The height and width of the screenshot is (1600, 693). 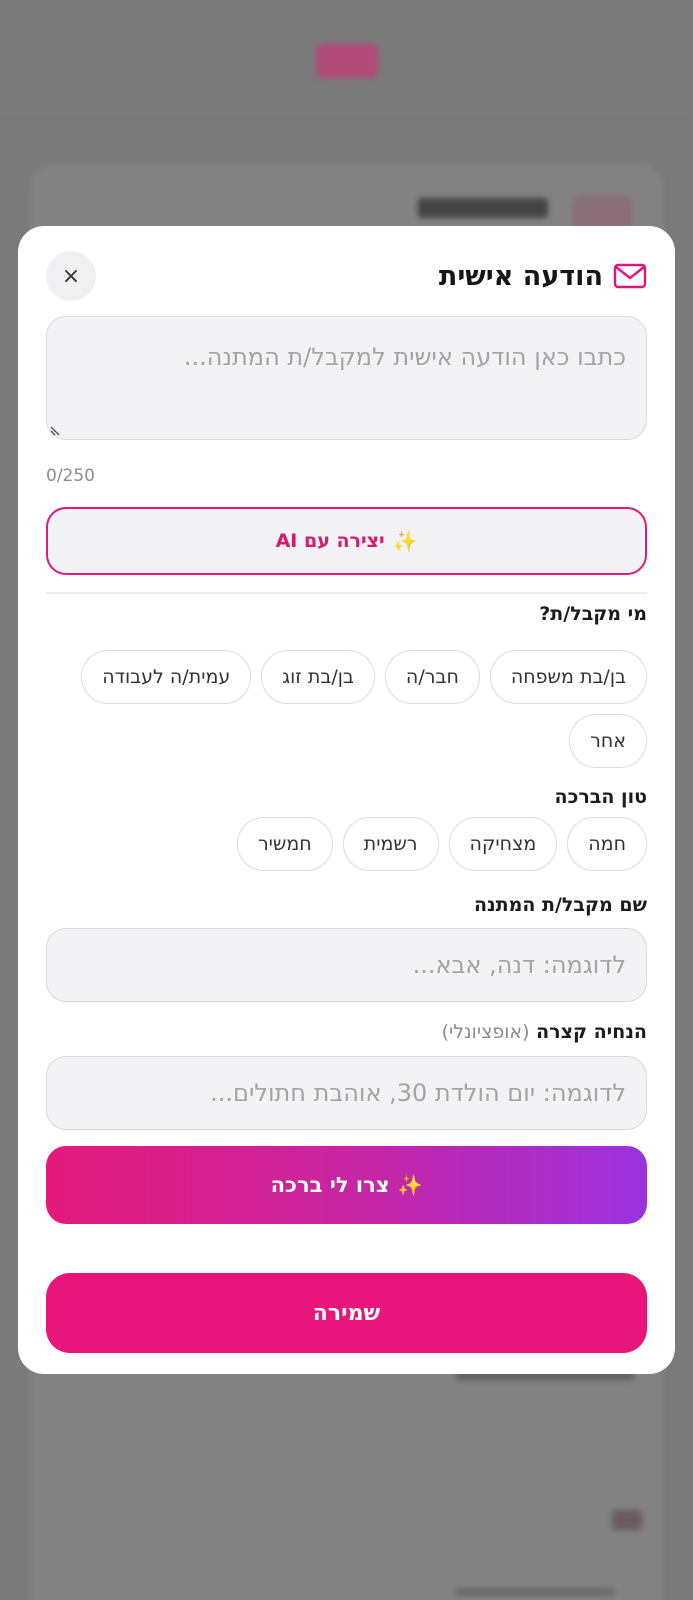 What do you see at coordinates (346, 120) in the screenshot?
I see `background-divider` at bounding box center [346, 120].